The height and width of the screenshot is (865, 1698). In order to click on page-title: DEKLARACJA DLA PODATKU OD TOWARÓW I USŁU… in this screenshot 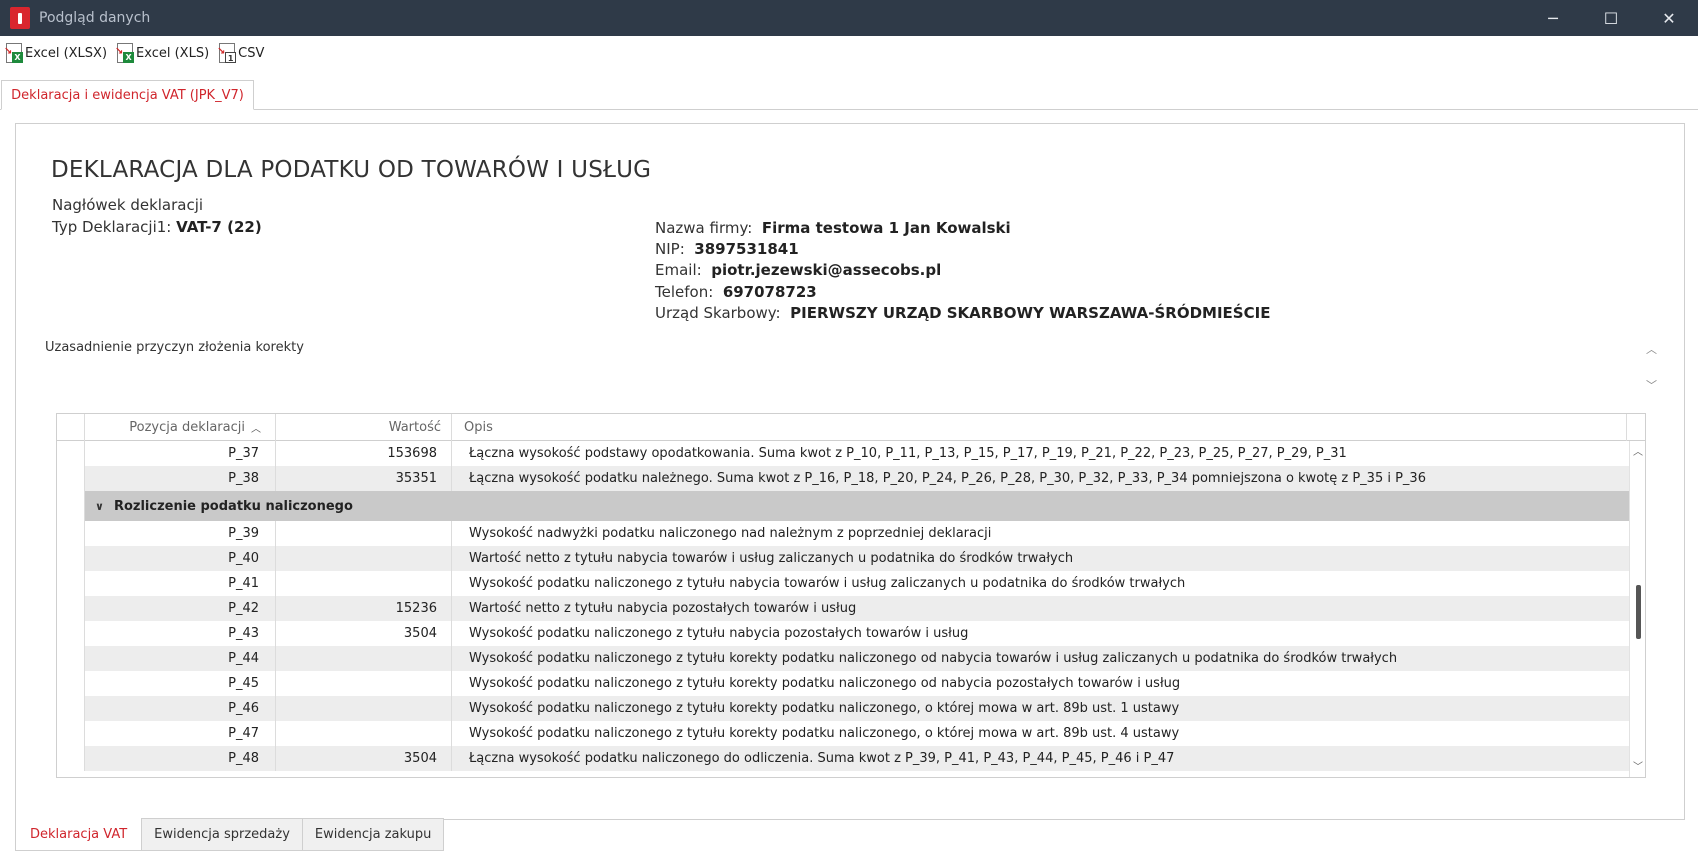, I will do `click(351, 170)`.